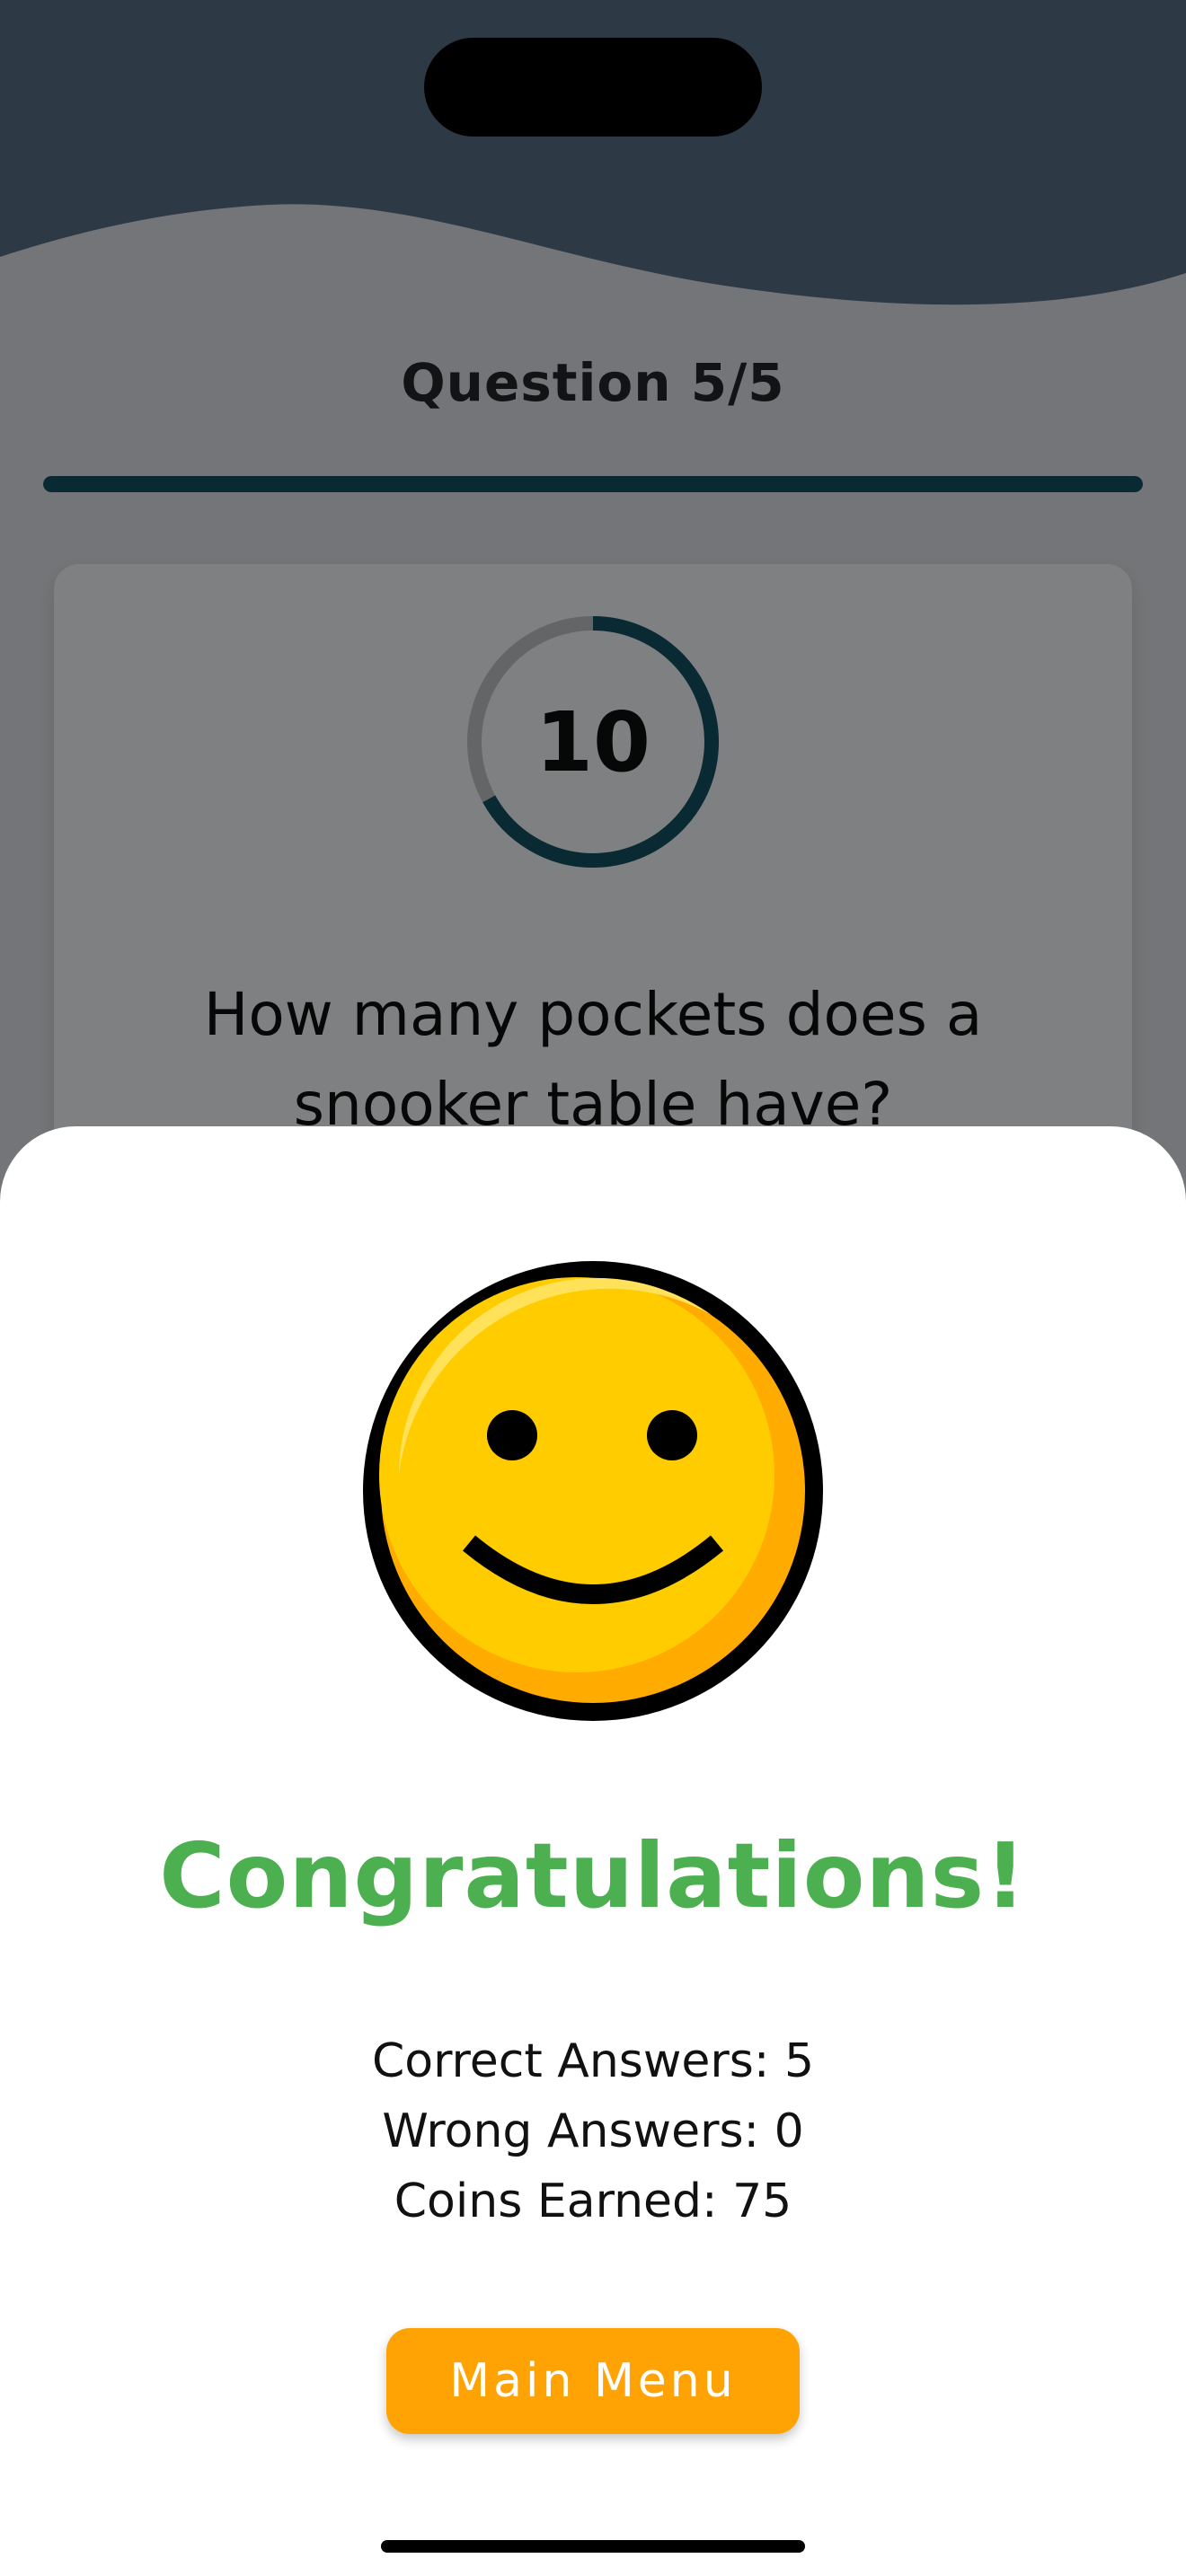  I want to click on dynamic-island, so click(593, 87).